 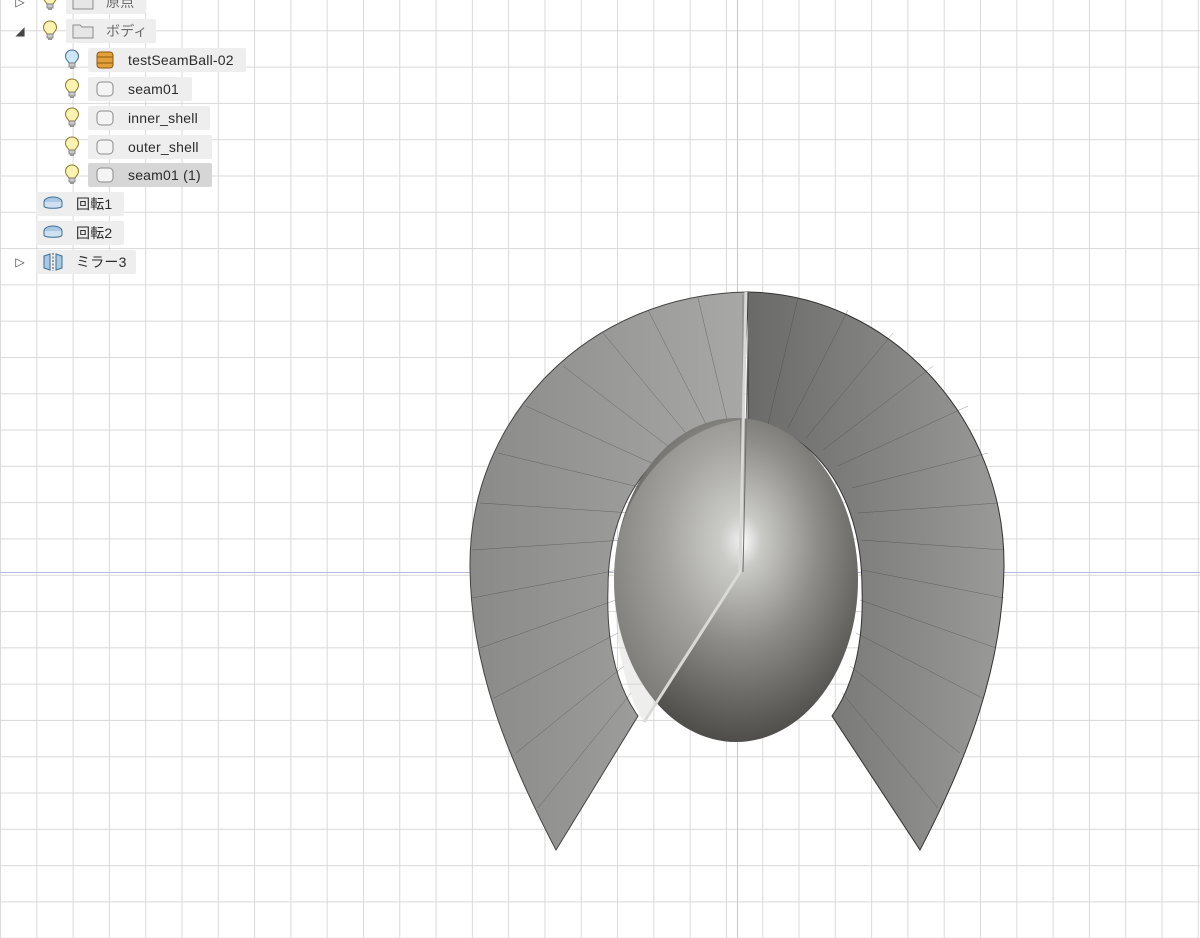 What do you see at coordinates (94, 204) in the screenshot?
I see `tree-item-label: 回転1` at bounding box center [94, 204].